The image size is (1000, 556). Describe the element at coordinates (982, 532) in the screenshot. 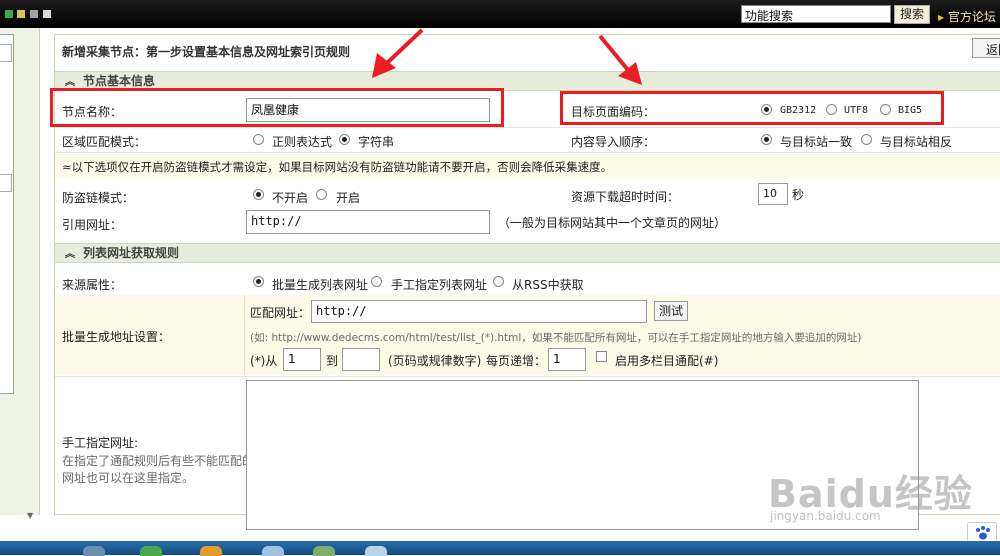

I see `baidu-paw-icon` at that location.